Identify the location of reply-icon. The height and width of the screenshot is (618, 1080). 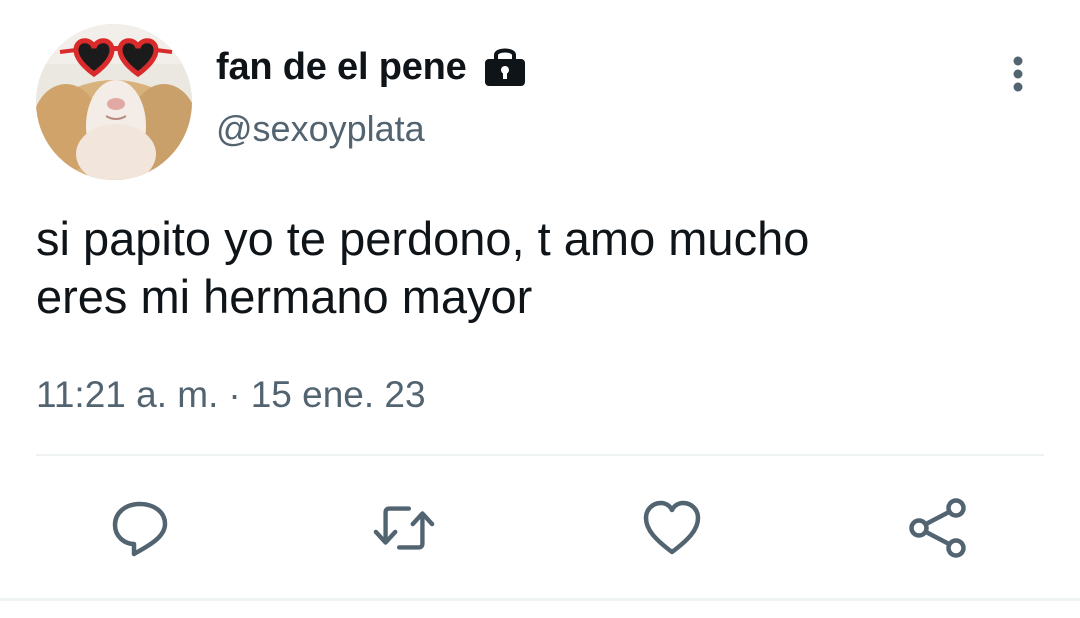
(140, 529).